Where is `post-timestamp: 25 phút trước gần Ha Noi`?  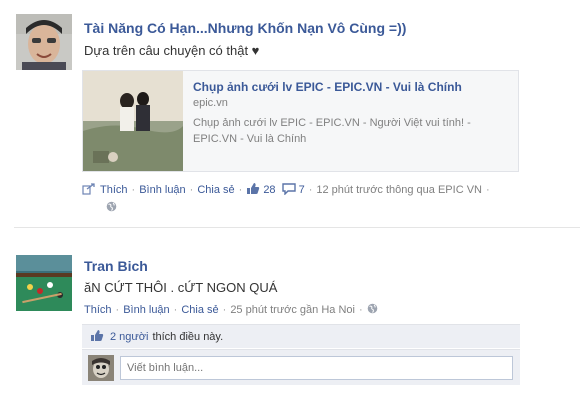 post-timestamp: 25 phút trước gần Ha Noi is located at coordinates (292, 310).